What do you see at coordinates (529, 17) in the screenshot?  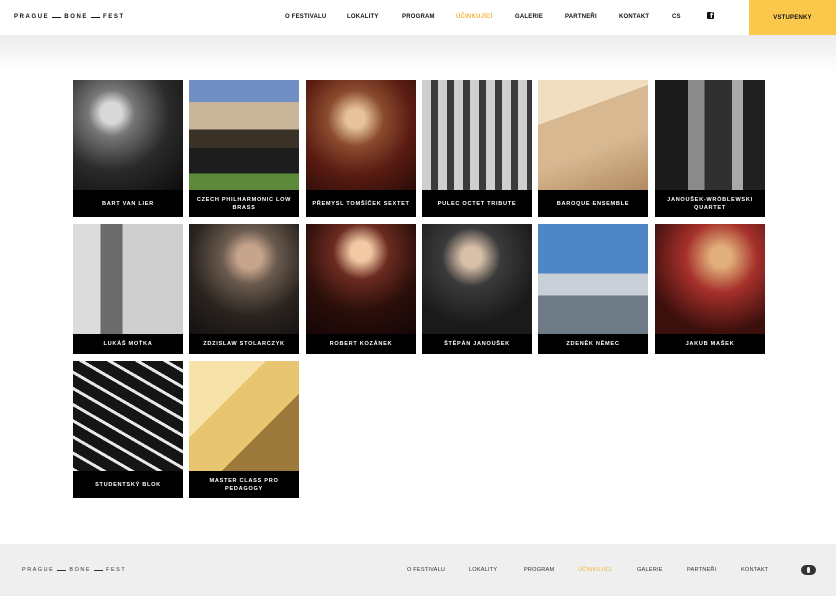 I see `nav-item-galerie: GALERIE` at bounding box center [529, 17].